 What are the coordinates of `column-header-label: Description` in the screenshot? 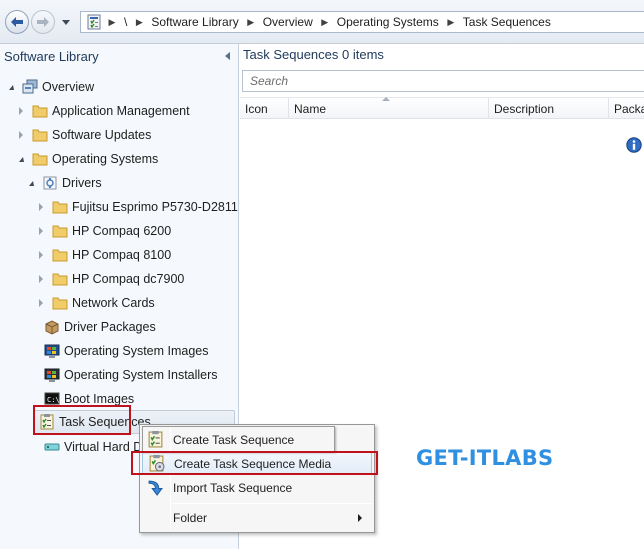 It's located at (524, 108).